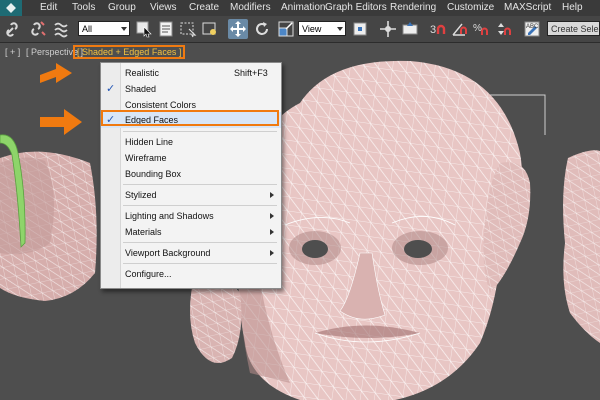  What do you see at coordinates (303, 7) in the screenshot?
I see `menu-animation: Animation` at bounding box center [303, 7].